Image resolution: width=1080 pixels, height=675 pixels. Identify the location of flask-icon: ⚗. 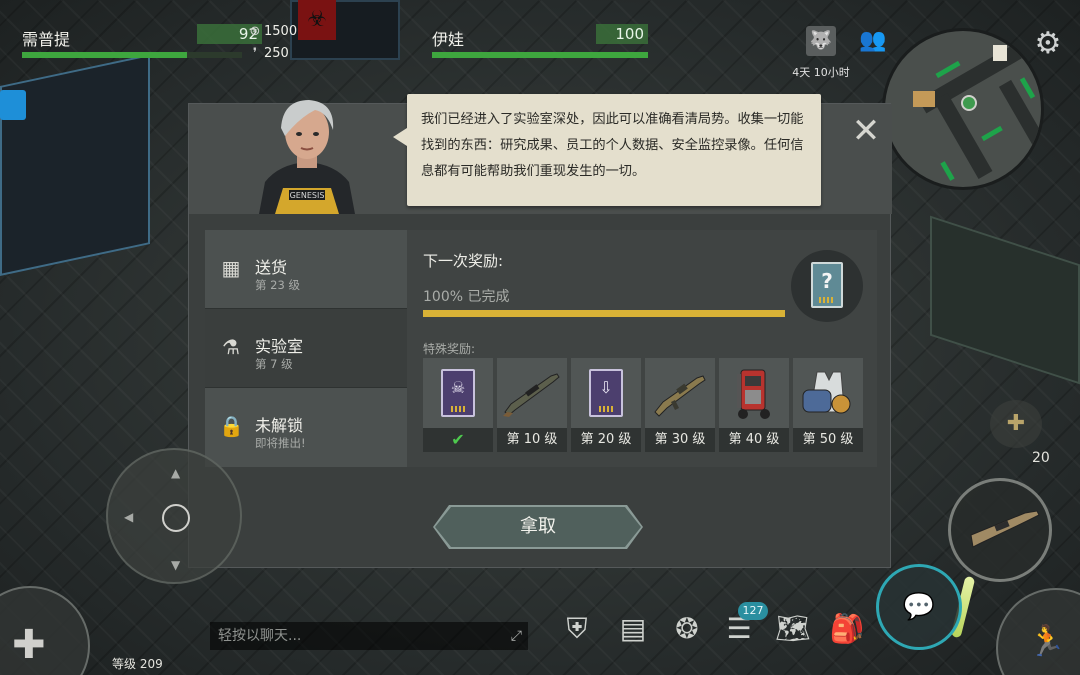
(231, 347).